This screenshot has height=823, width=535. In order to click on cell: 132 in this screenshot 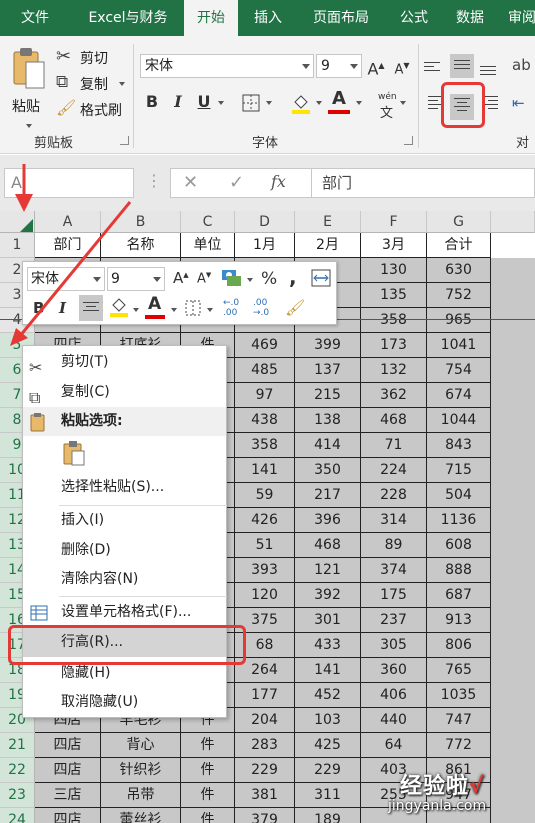, I will do `click(394, 370)`.